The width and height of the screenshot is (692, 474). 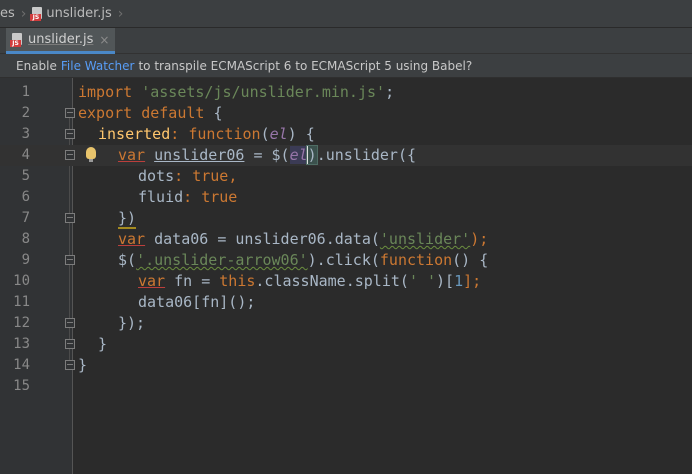 I want to click on editor-tab-bar: JS unslider.js ×, so click(x=346, y=41).